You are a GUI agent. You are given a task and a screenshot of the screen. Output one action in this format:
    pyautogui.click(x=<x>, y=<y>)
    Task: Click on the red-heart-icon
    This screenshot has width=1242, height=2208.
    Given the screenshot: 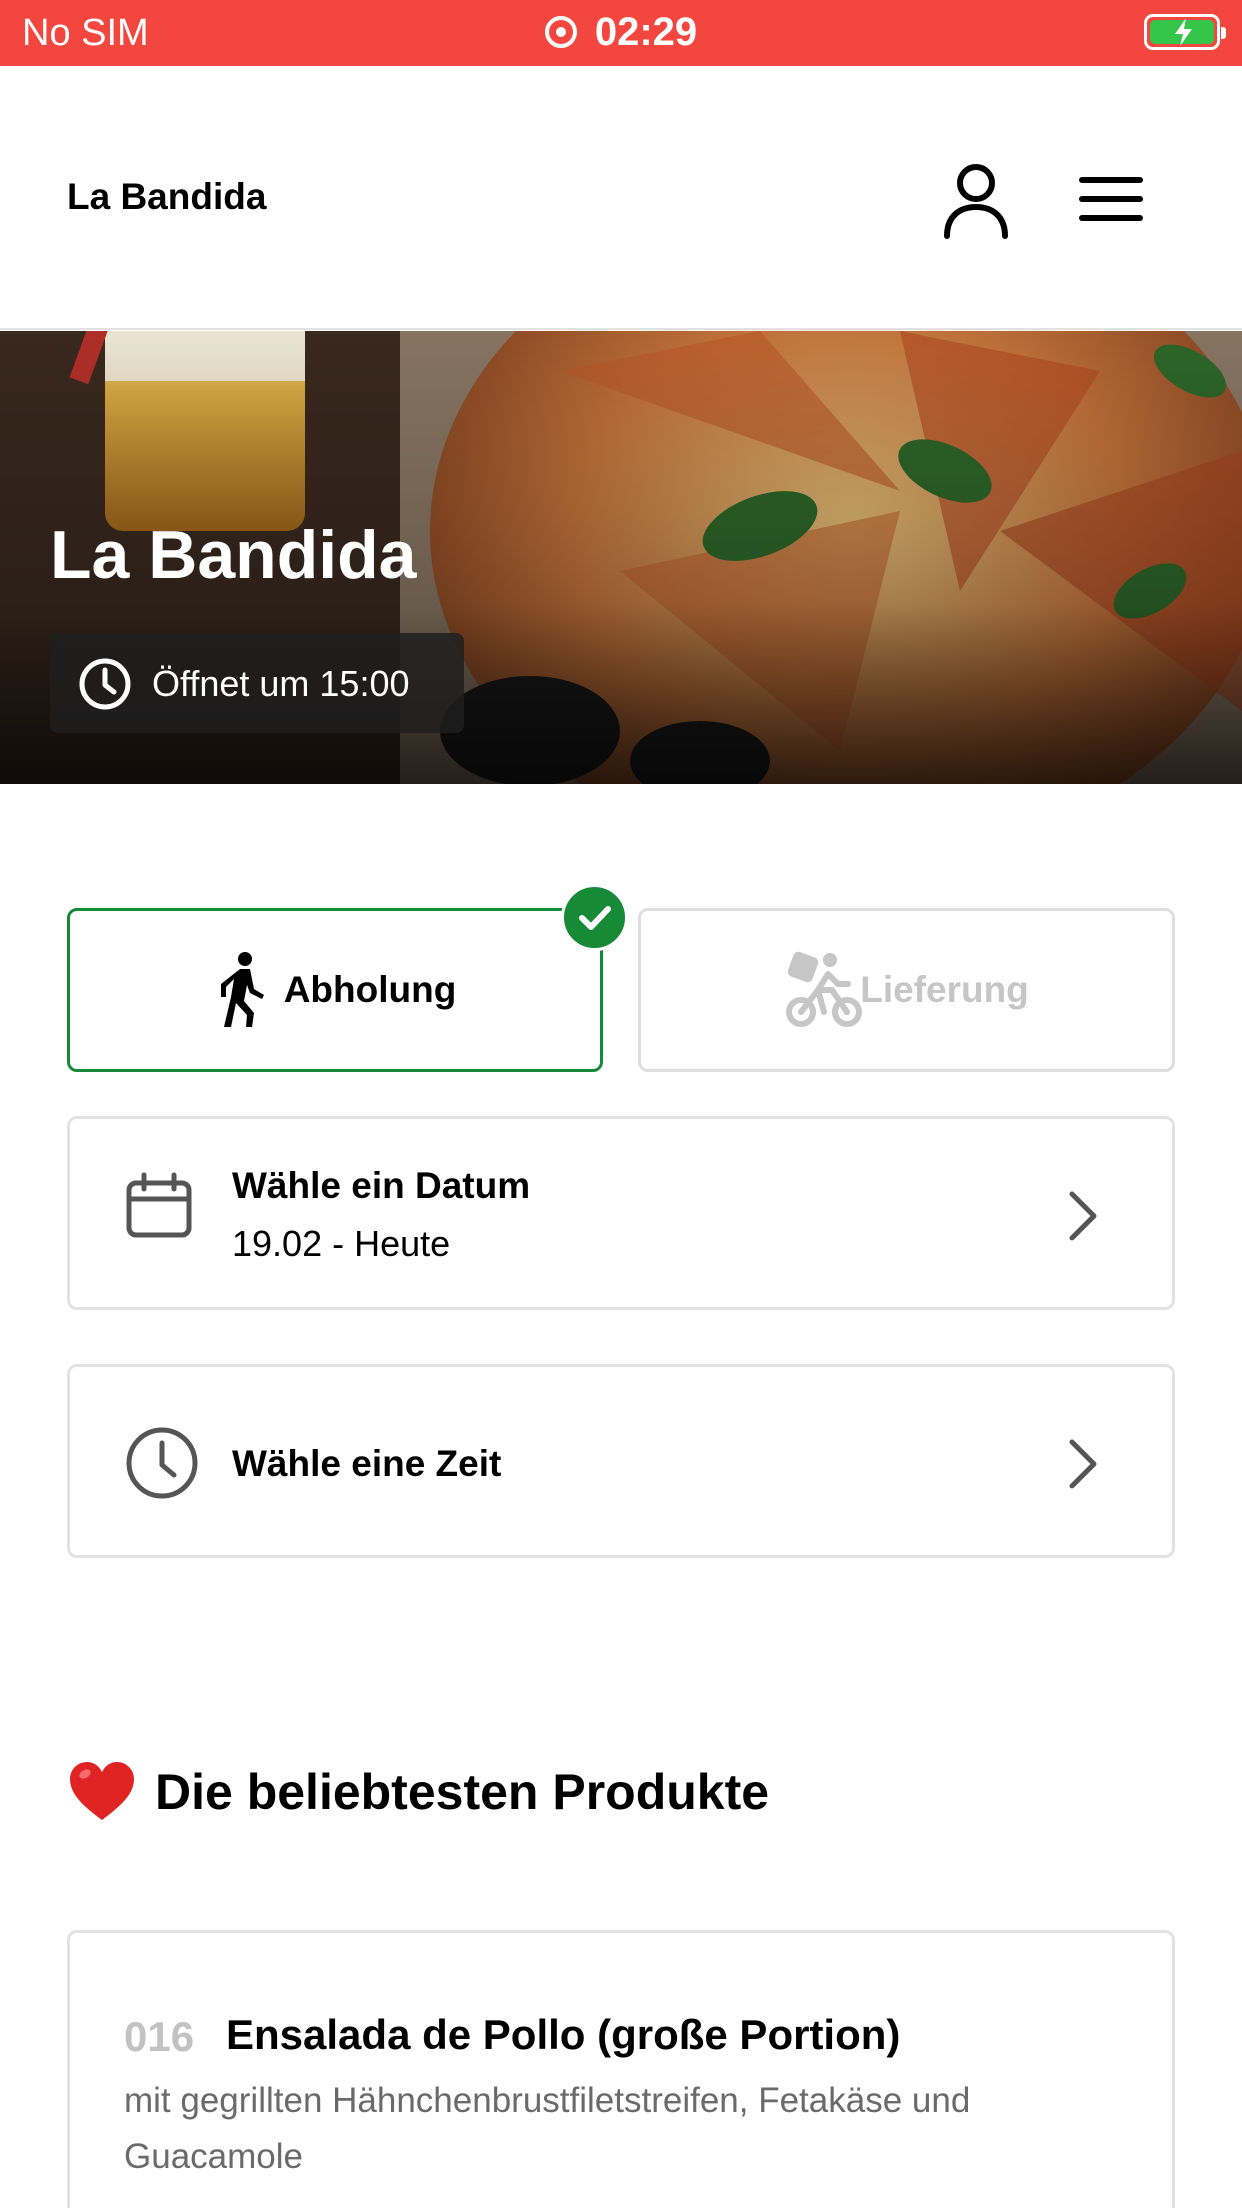 What is the action you would take?
    pyautogui.click(x=102, y=1791)
    